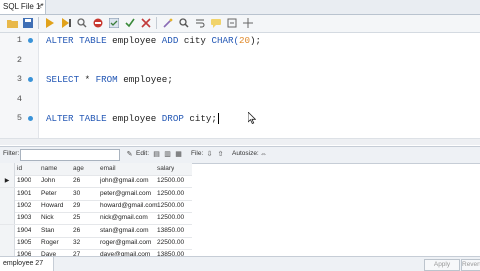 This screenshot has width=480, height=271. I want to click on cell-name: Howard, so click(52, 206).